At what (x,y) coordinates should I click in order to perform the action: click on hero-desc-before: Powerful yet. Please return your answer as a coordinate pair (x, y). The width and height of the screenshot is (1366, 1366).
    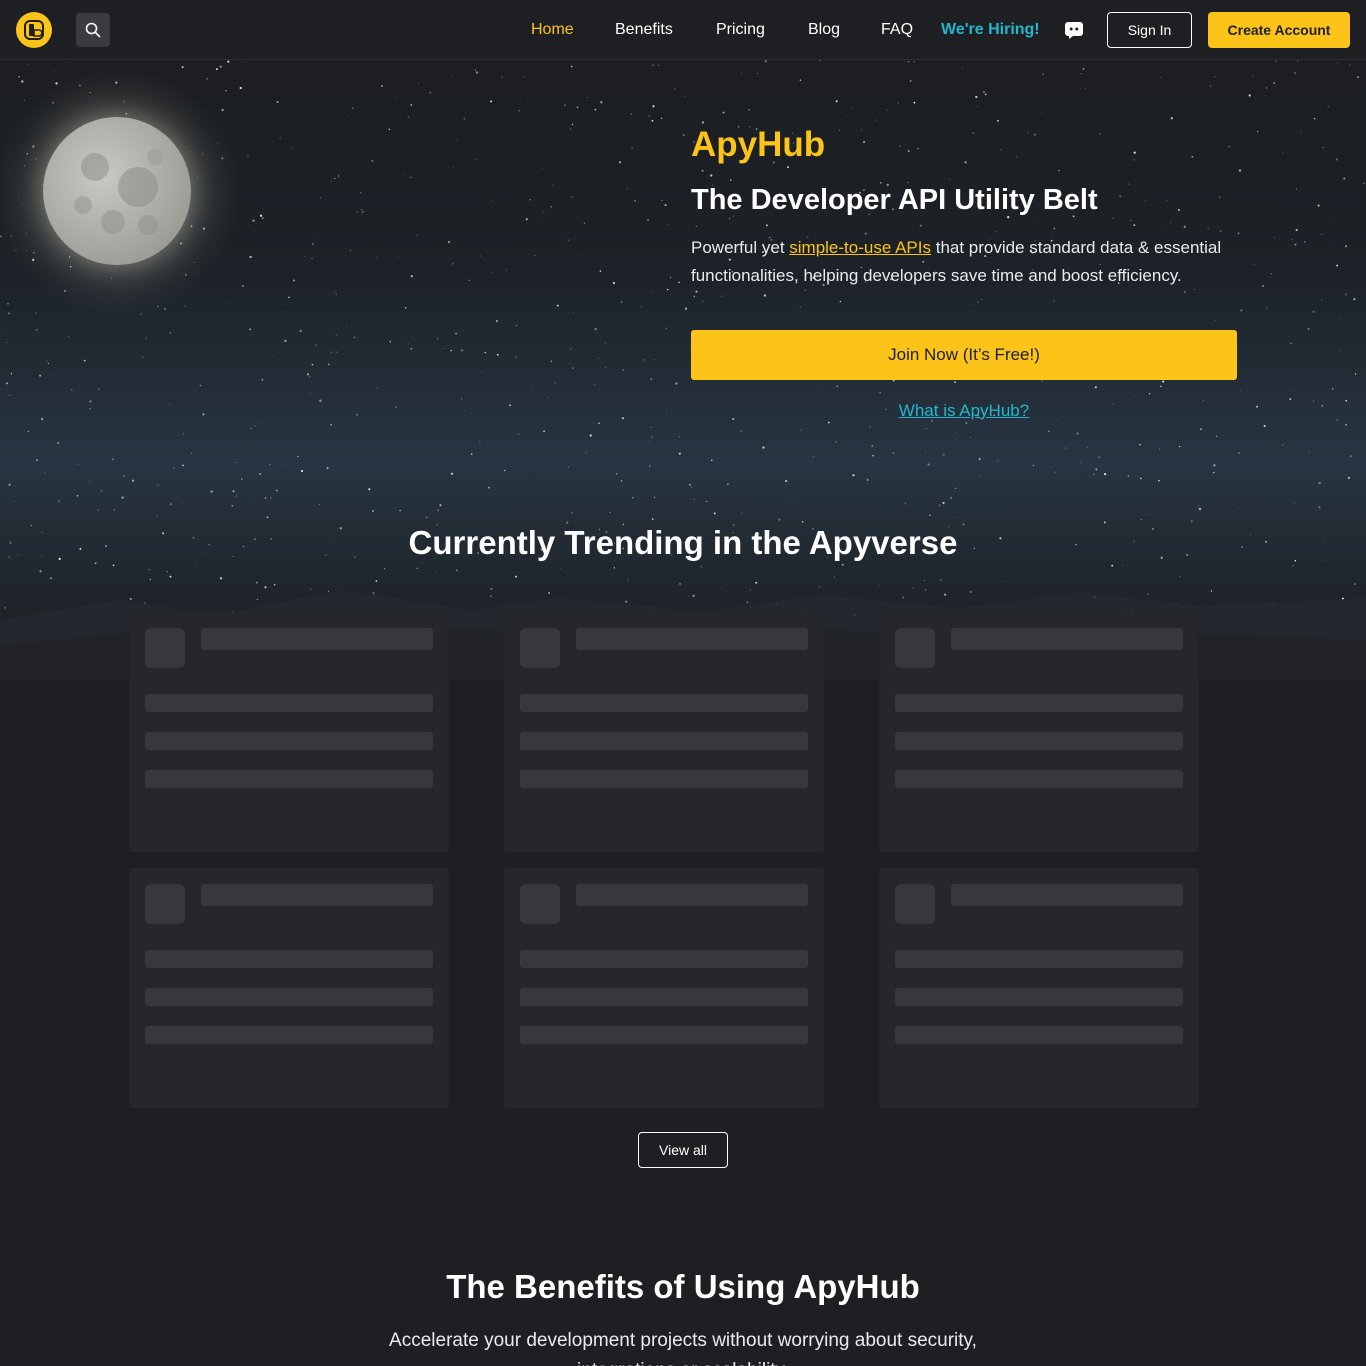
    Looking at the image, I should click on (740, 247).